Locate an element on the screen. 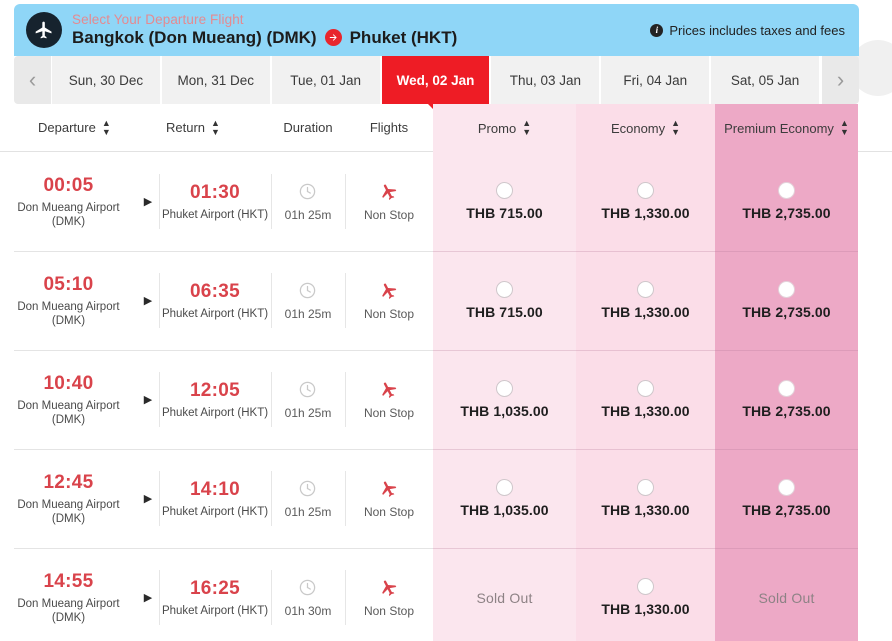 This screenshot has height=641, width=892. date-tab-4: Thu, 03 Jan is located at coordinates (546, 80).